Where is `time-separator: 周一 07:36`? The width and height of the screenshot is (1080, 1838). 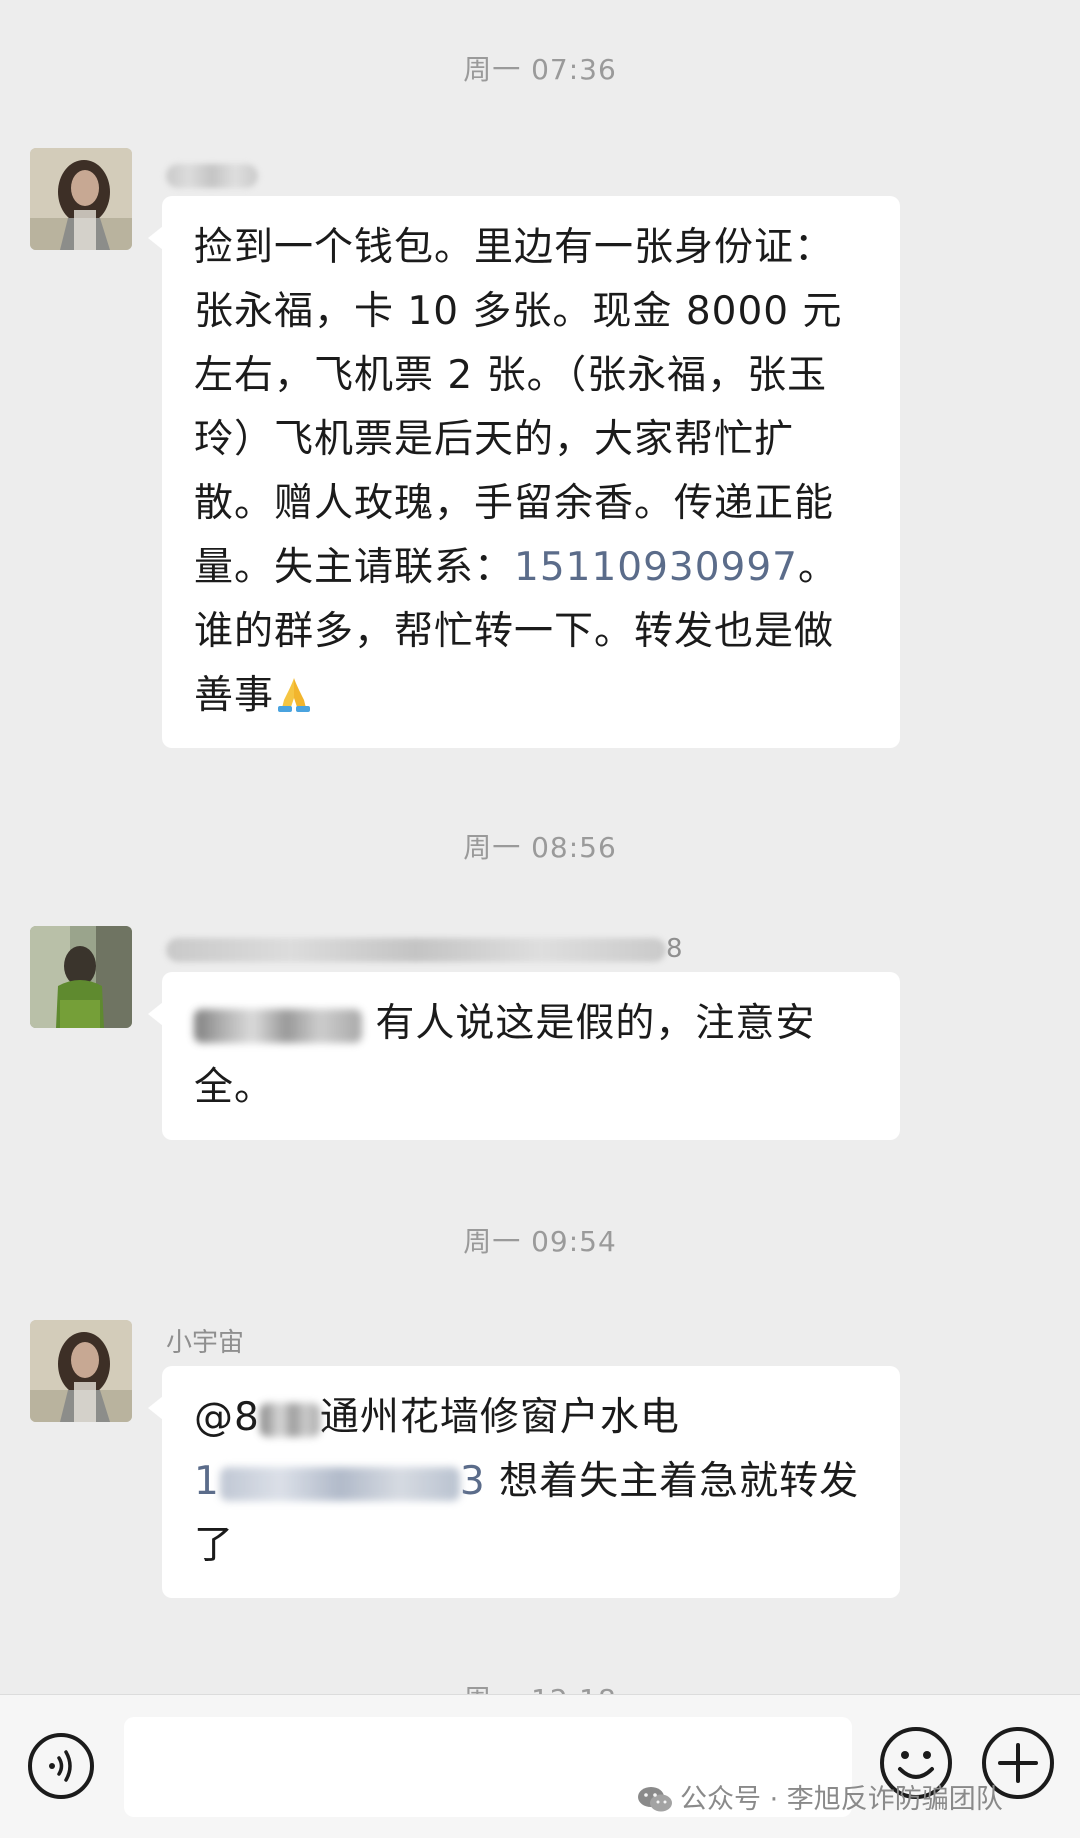 time-separator: 周一 07:36 is located at coordinates (540, 69).